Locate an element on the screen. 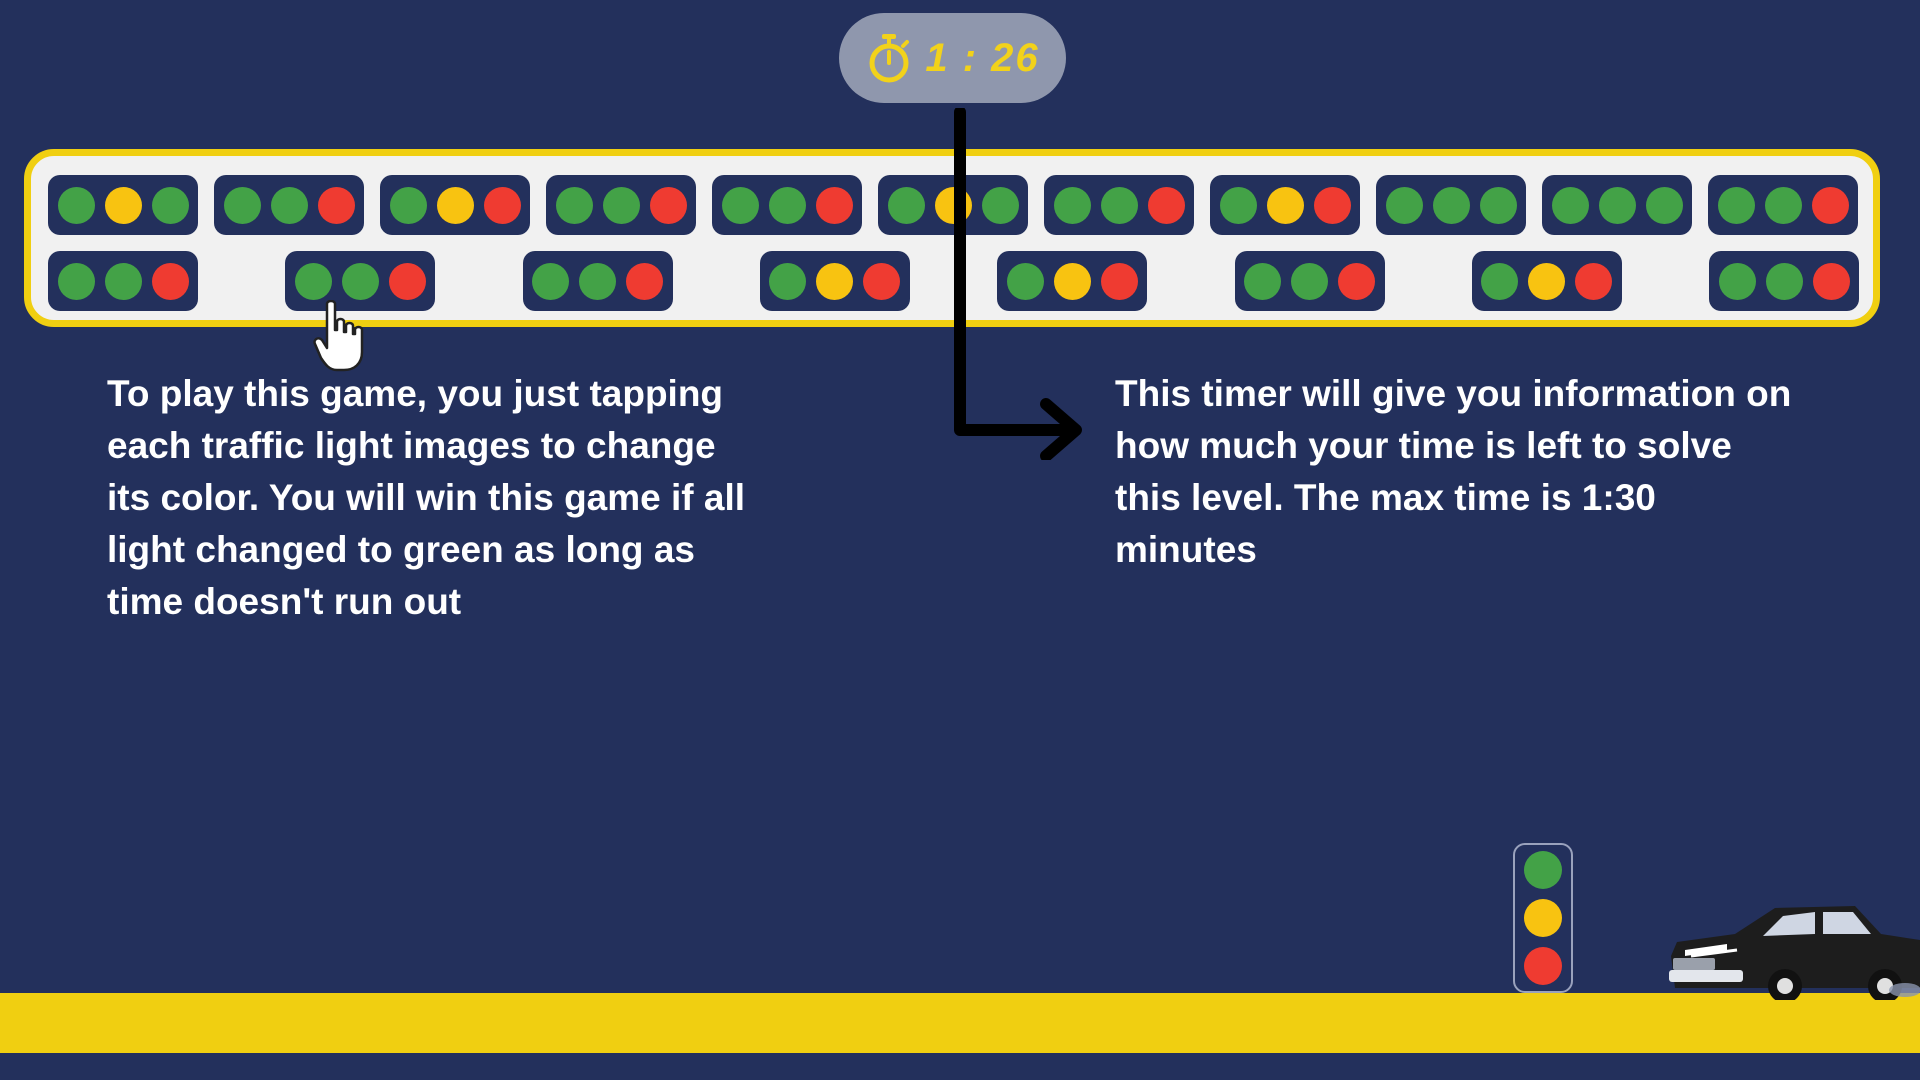  timer-text: 1 : 26 is located at coordinates (982, 57).